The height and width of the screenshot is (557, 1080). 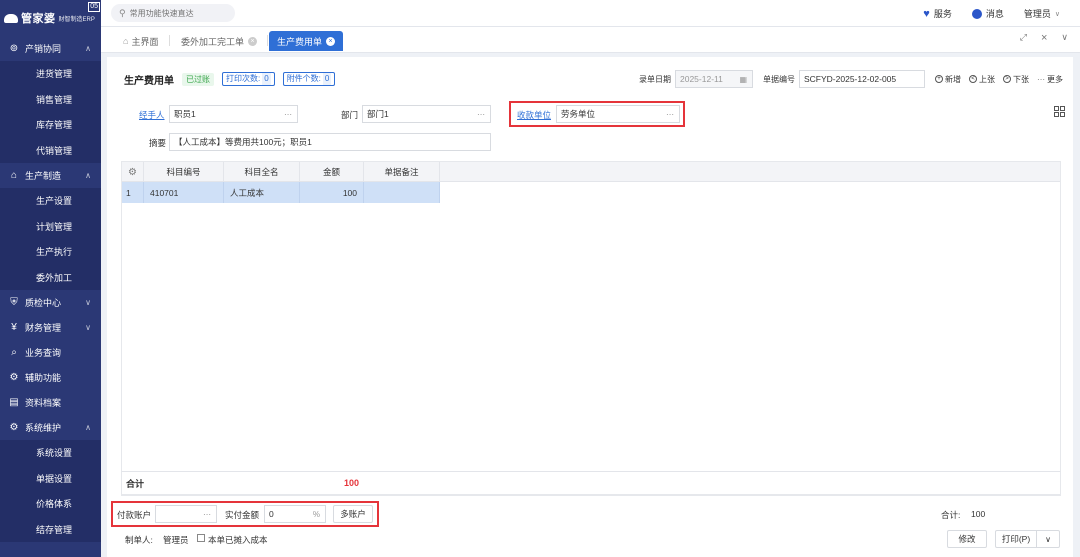 I want to click on chevron-up-icon: ∧, so click(x=88, y=427).